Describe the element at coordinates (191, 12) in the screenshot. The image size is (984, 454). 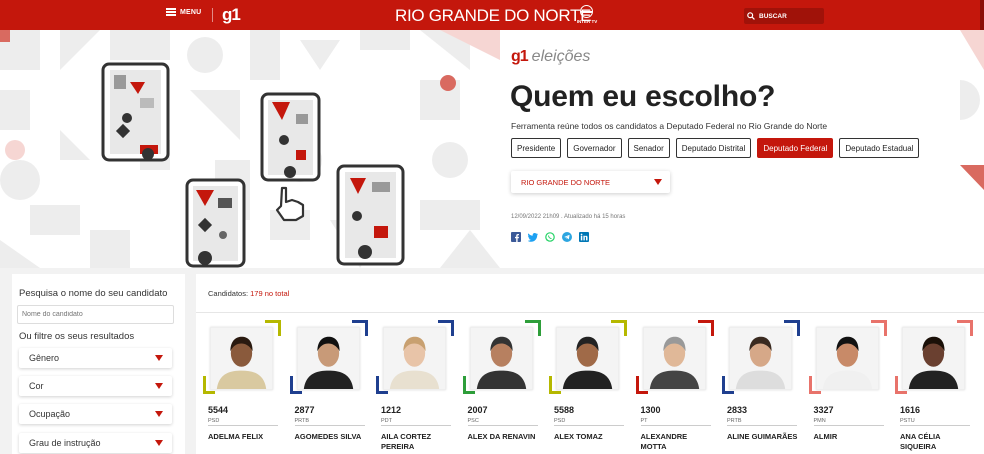
I see `menu-label: MENU` at that location.